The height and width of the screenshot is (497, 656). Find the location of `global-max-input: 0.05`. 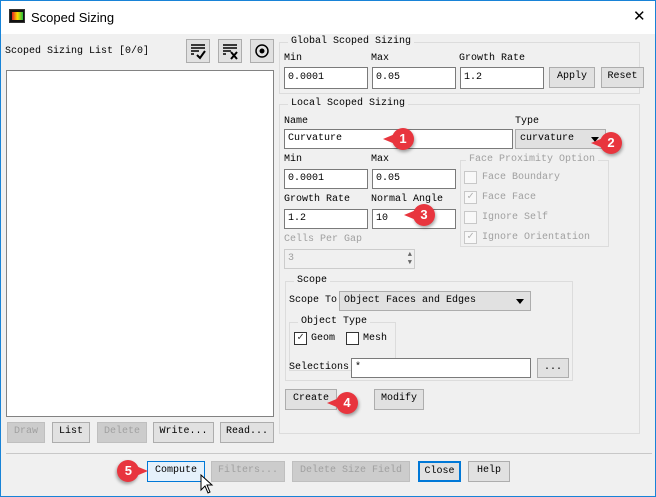

global-max-input: 0.05 is located at coordinates (414, 78).